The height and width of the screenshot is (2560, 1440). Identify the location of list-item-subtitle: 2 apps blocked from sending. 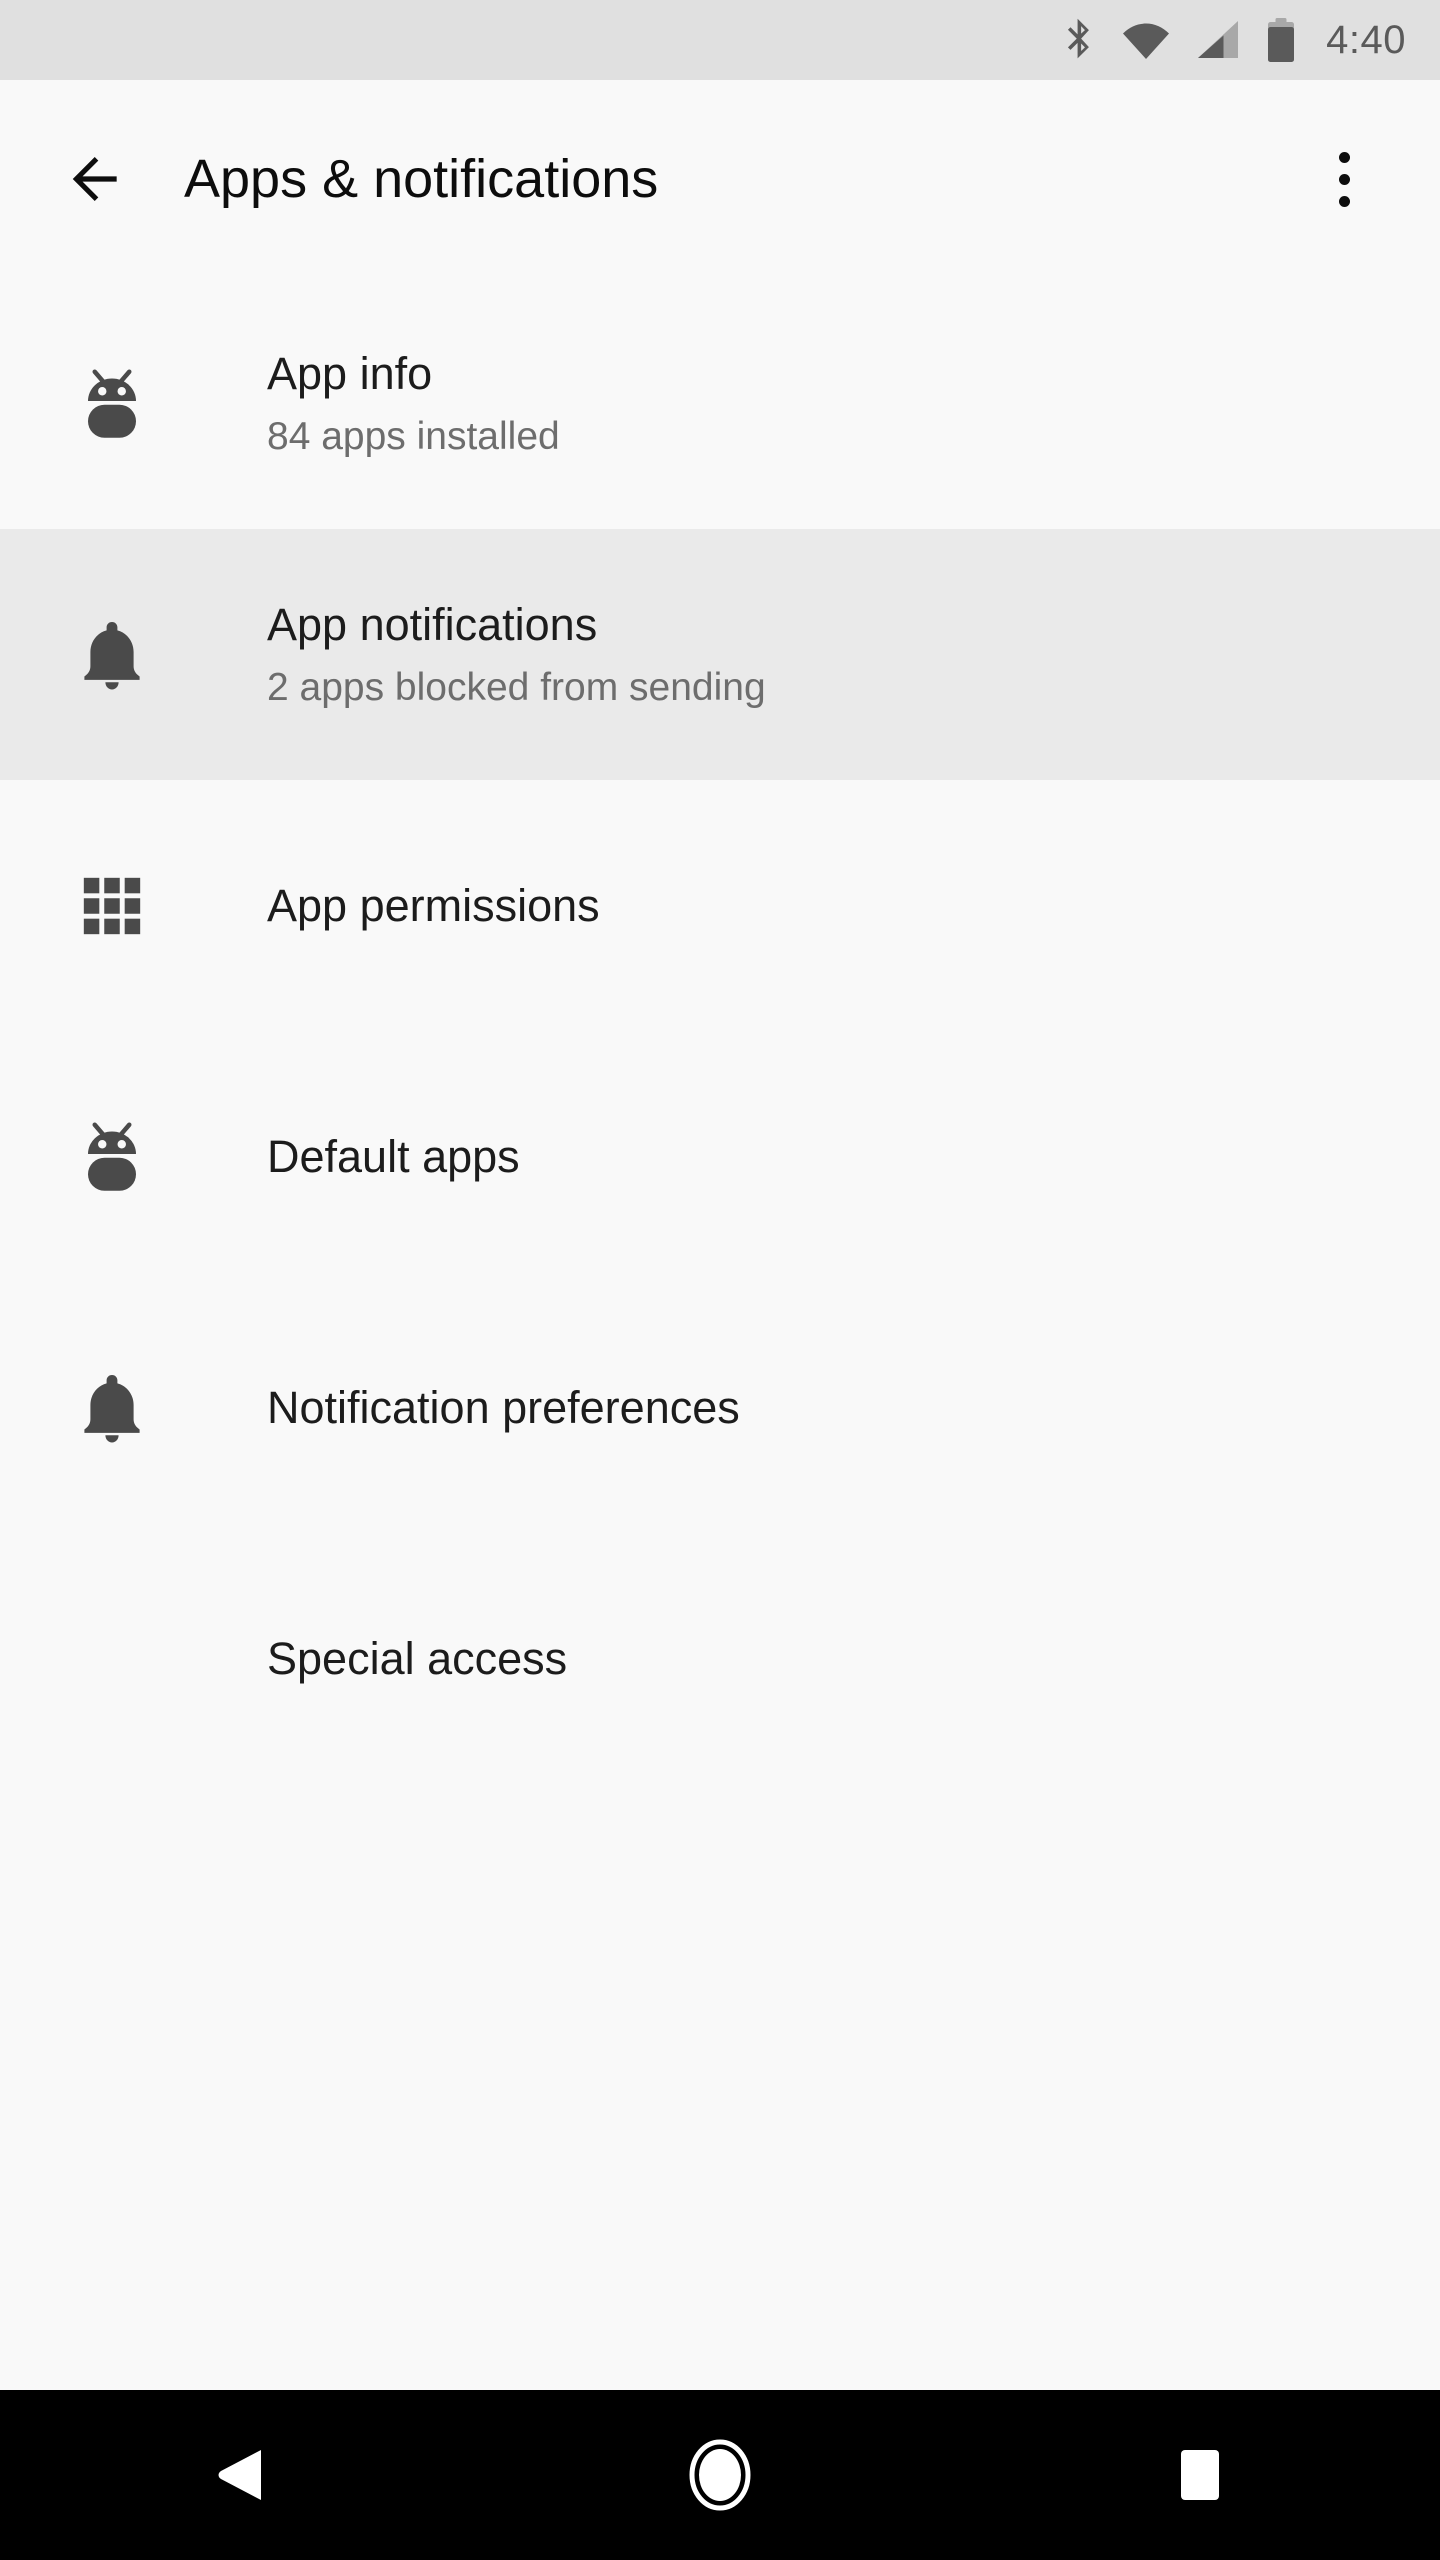
(516, 688).